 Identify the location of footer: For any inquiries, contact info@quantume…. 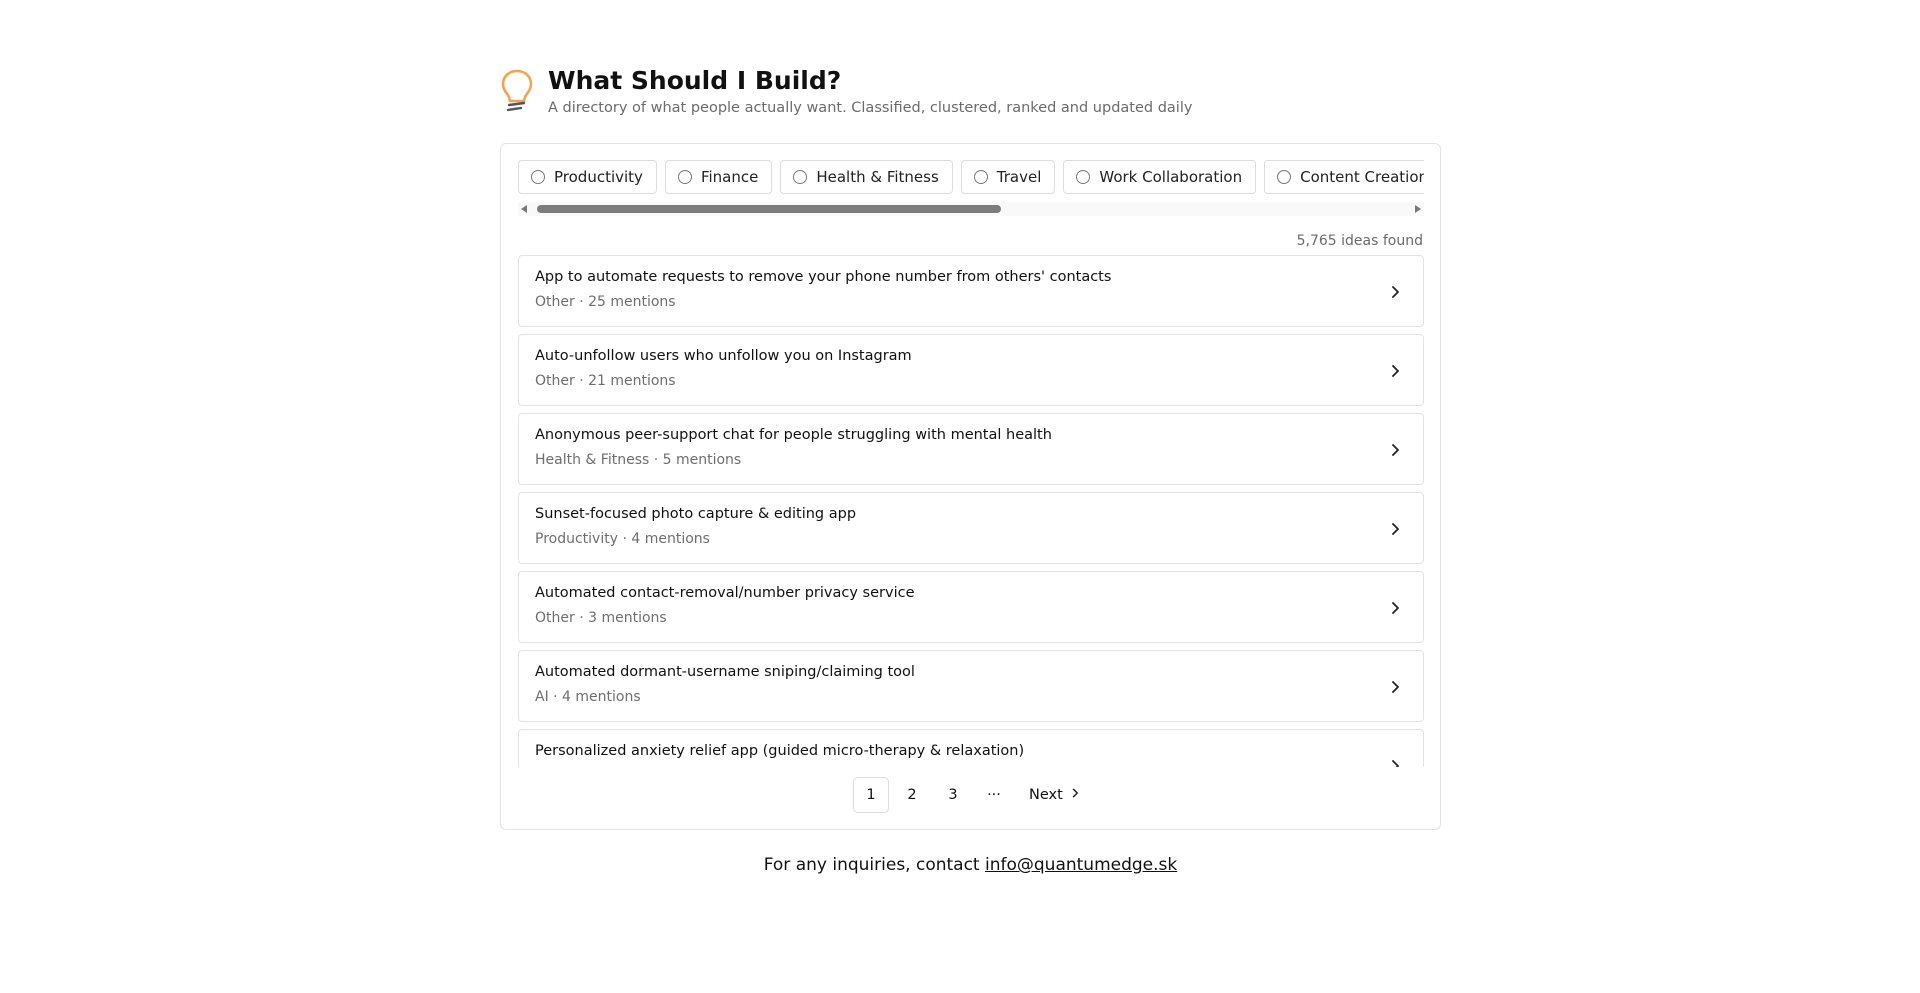
(960, 865).